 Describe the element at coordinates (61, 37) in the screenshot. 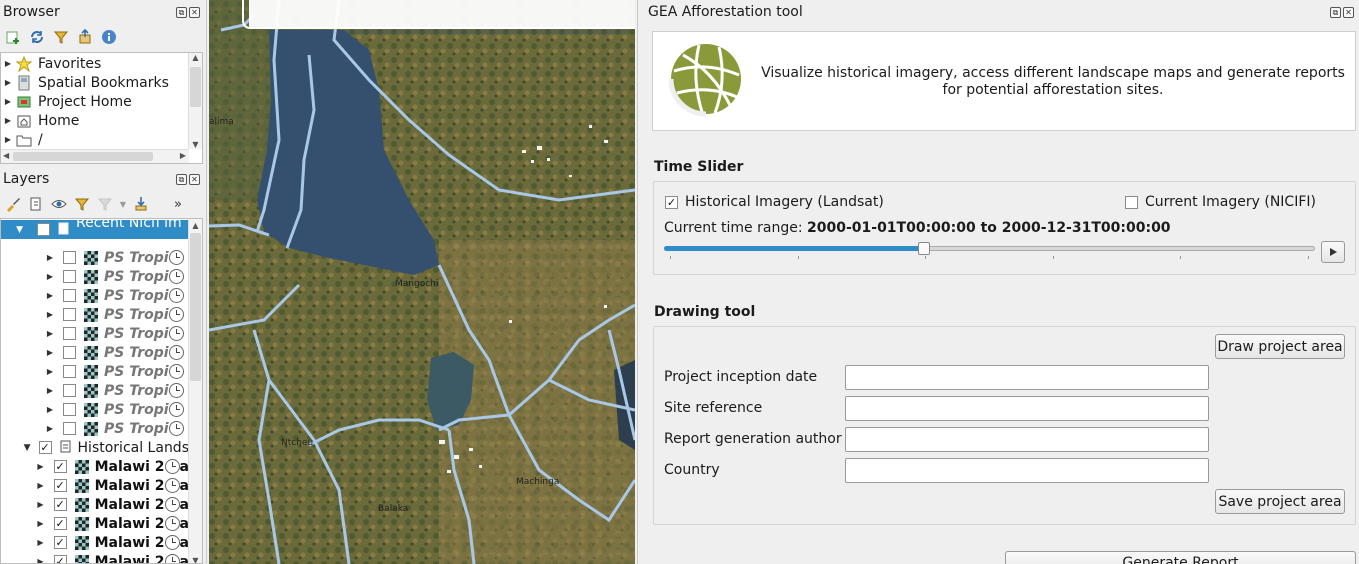

I see `filter-icon` at that location.